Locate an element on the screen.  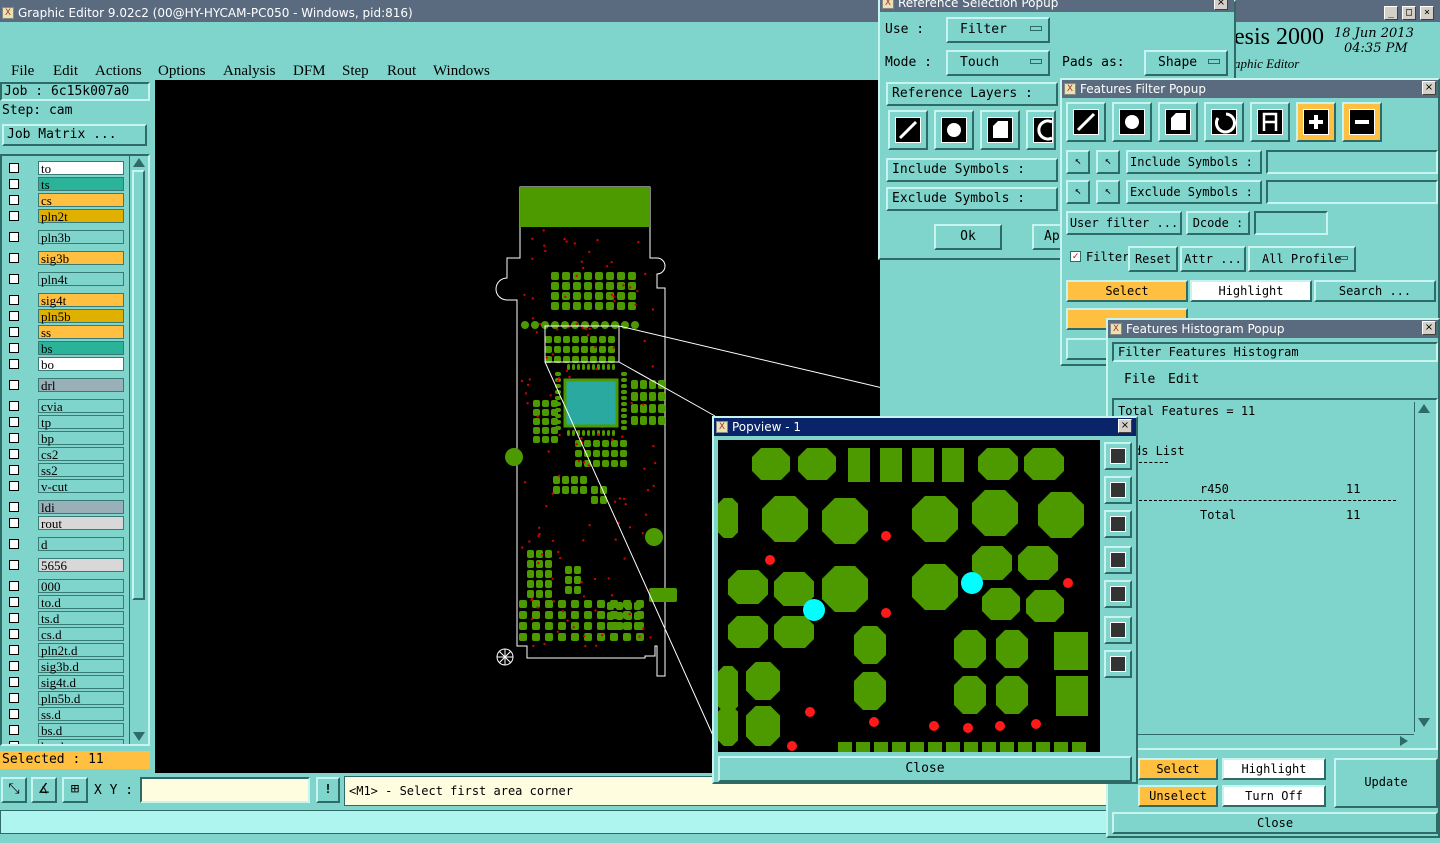
menu-analysis: Analysis is located at coordinates (249, 71).